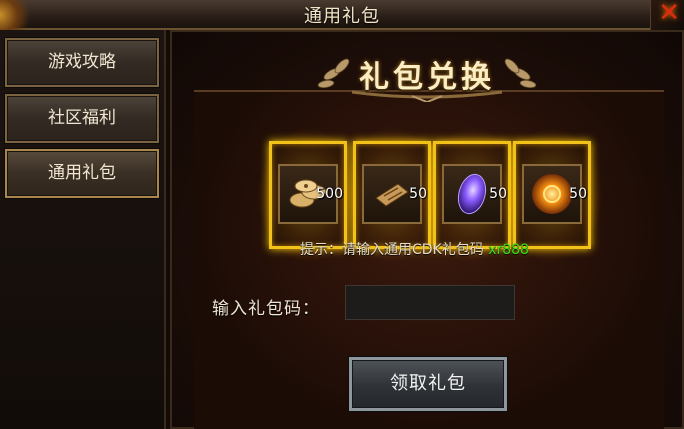 Image resolution: width=684 pixels, height=429 pixels. What do you see at coordinates (329, 194) in the screenshot?
I see `reward-count: 500` at bounding box center [329, 194].